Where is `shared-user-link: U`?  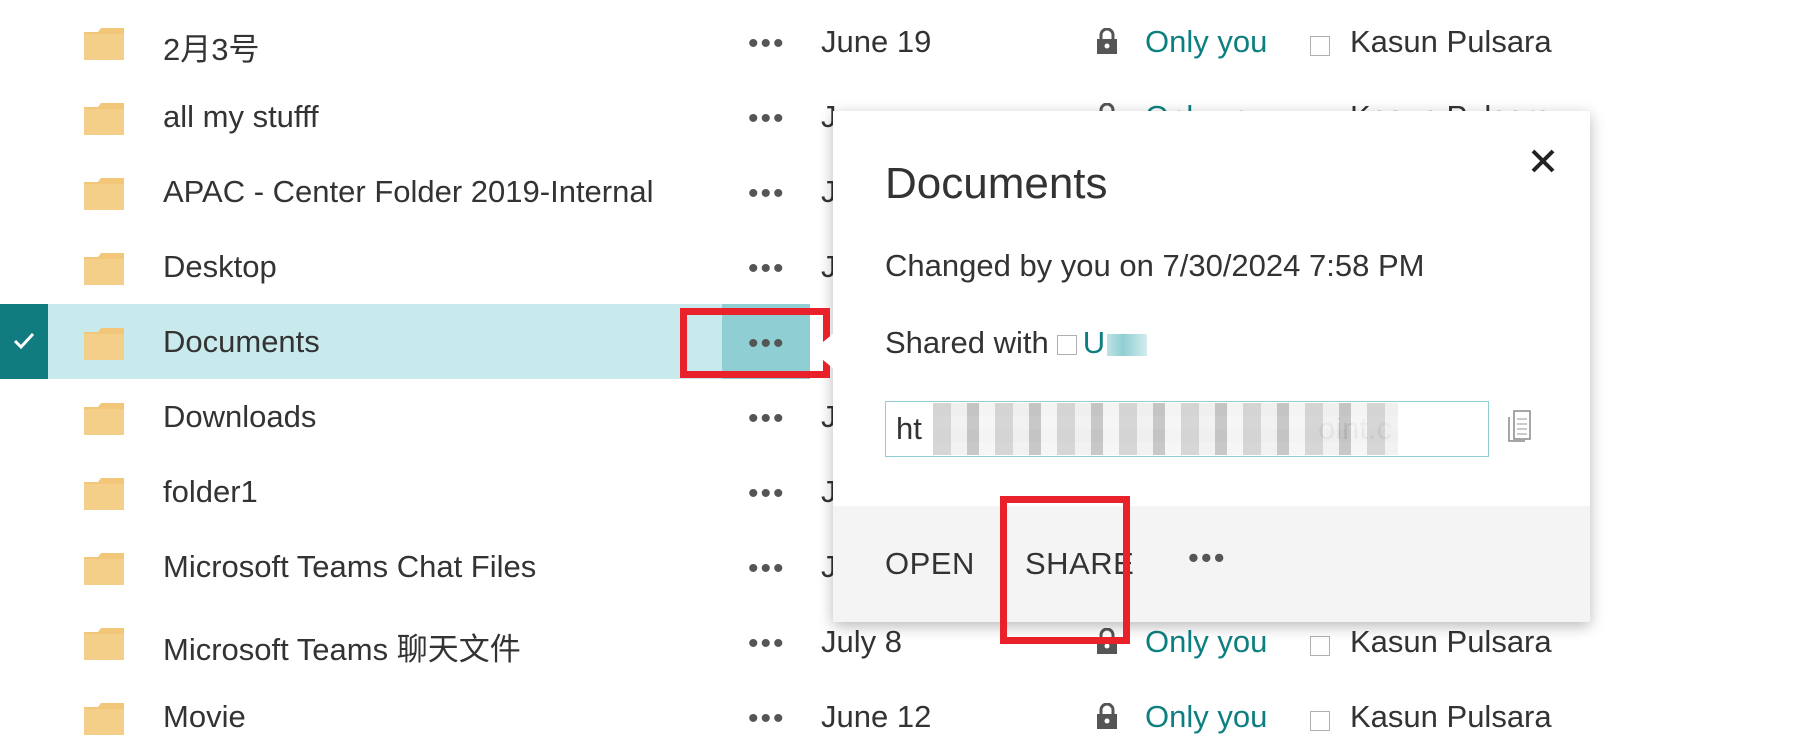 shared-user-link: U is located at coordinates (1094, 342).